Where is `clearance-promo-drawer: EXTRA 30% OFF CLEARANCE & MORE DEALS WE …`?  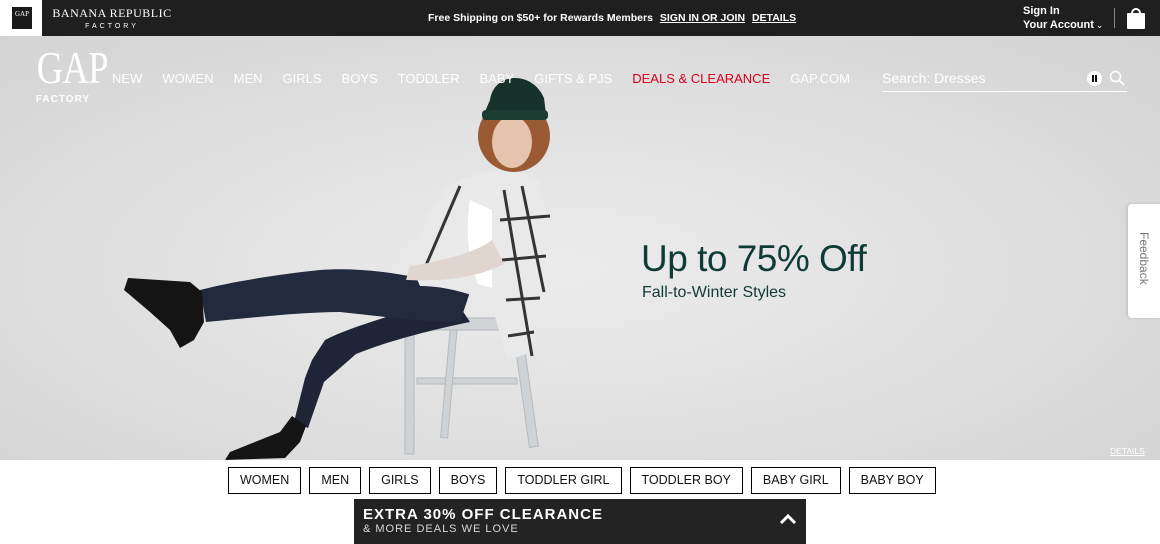
clearance-promo-drawer: EXTRA 30% OFF CLEARANCE & MORE DEALS WE … is located at coordinates (580, 521).